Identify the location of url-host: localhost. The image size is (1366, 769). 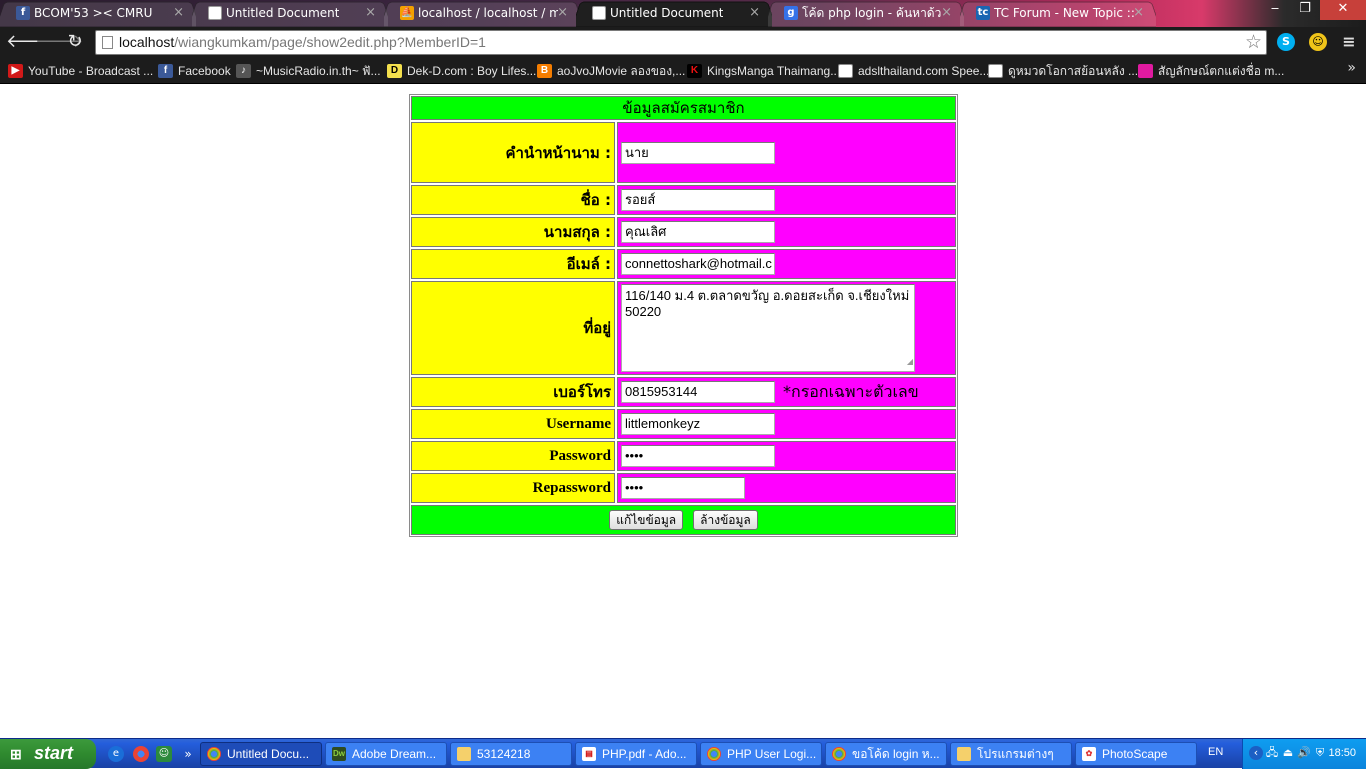
(147, 42).